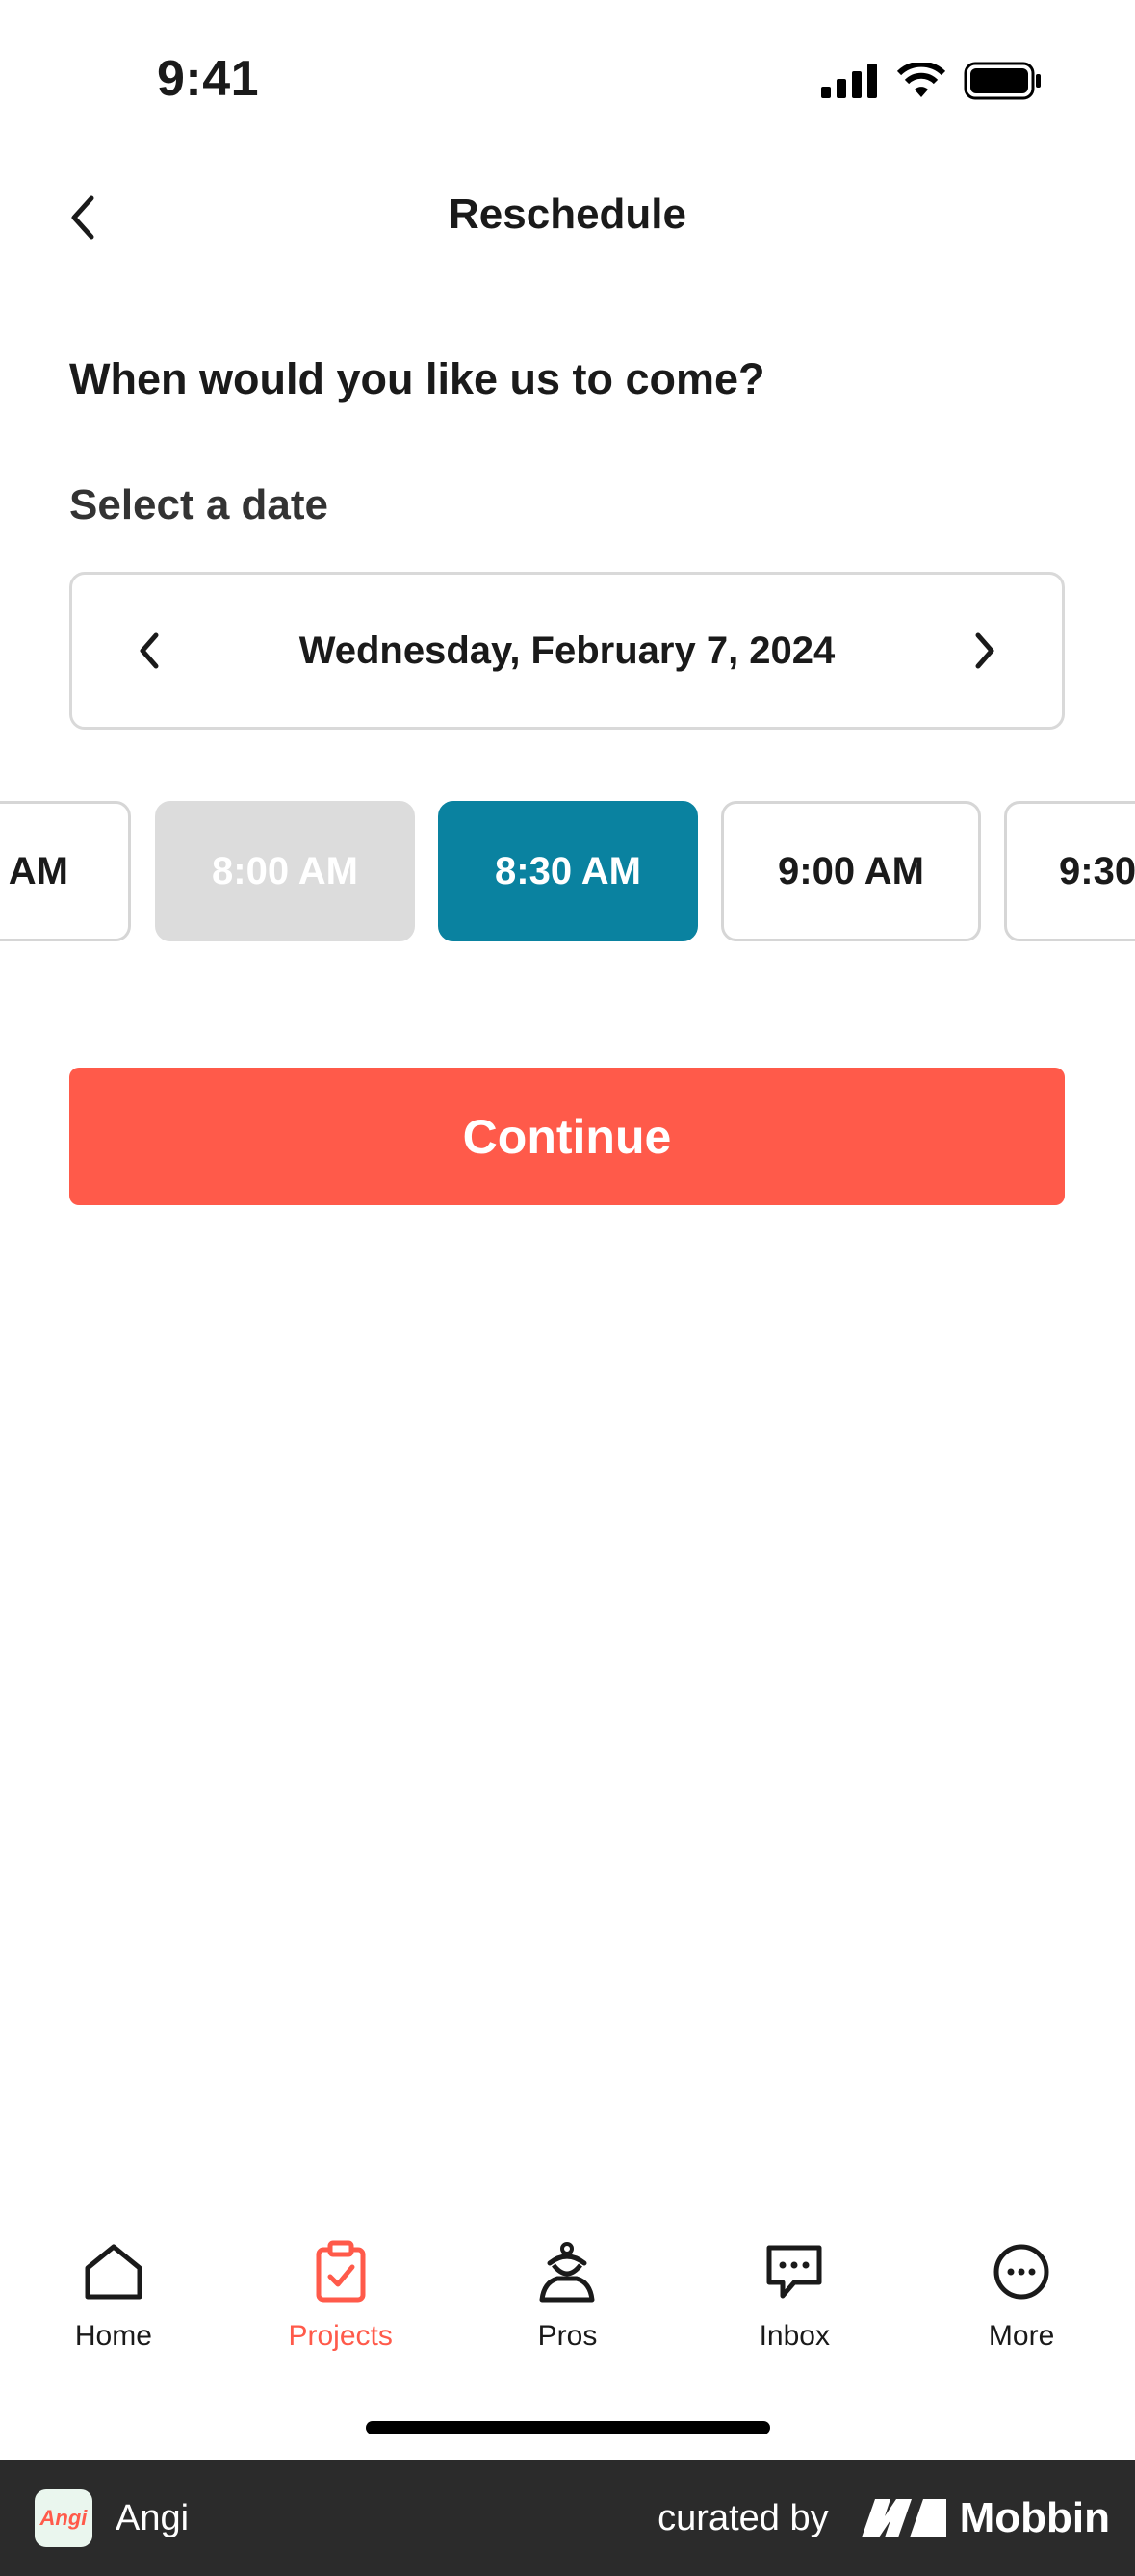 The width and height of the screenshot is (1135, 2576). I want to click on continue-button: Continue, so click(567, 1136).